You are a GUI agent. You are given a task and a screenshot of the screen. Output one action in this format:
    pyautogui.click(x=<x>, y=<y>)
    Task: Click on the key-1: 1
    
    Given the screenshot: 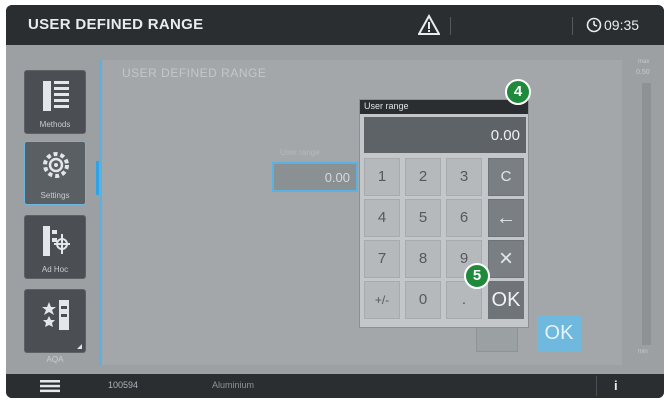 What is the action you would take?
    pyautogui.click(x=382, y=177)
    